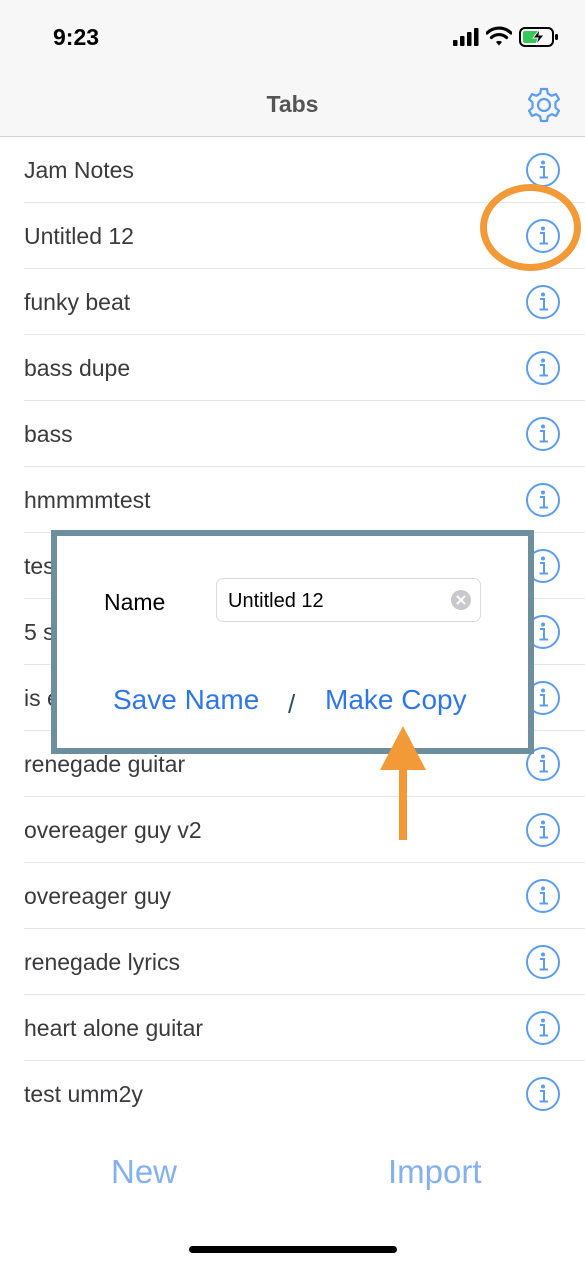 The image size is (585, 1266). What do you see at coordinates (293, 1249) in the screenshot?
I see `home-indicator` at bounding box center [293, 1249].